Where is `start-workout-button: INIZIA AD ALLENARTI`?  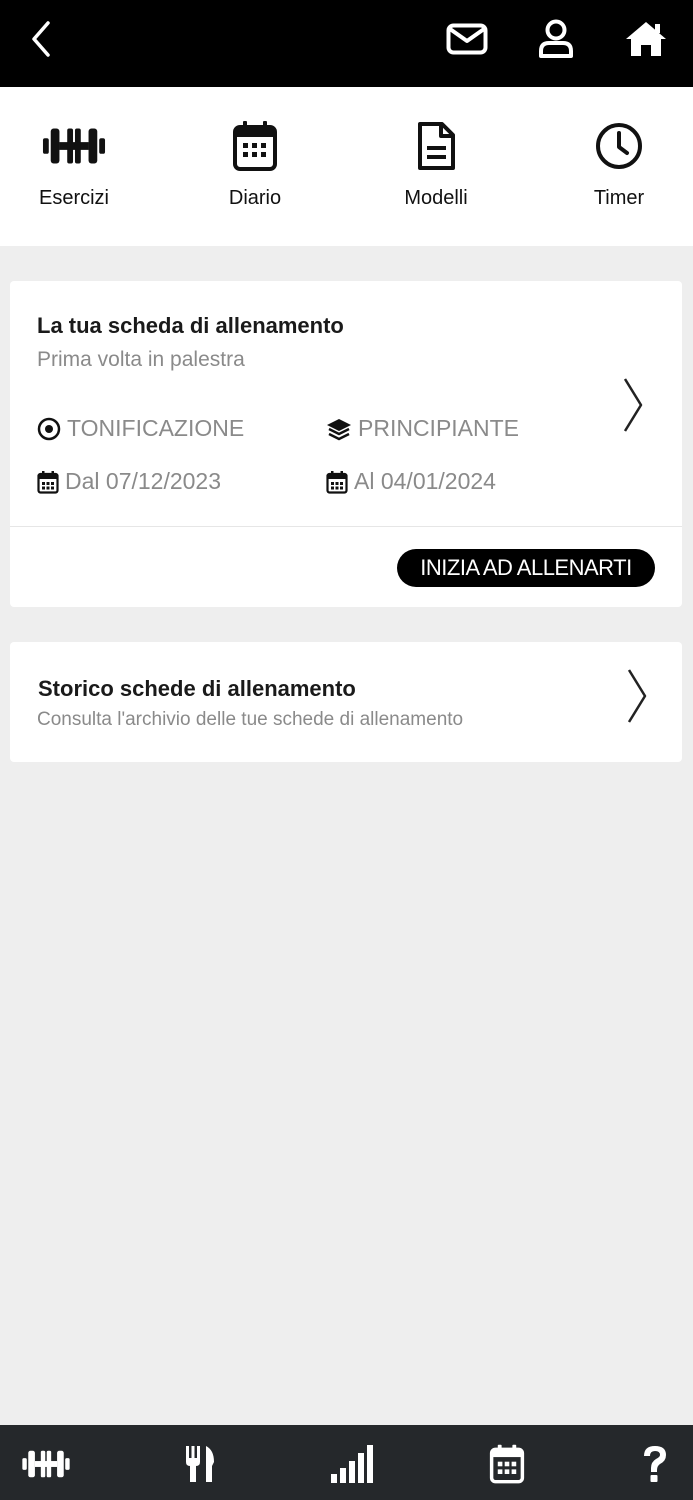 start-workout-button: INIZIA AD ALLENARTI is located at coordinates (526, 568).